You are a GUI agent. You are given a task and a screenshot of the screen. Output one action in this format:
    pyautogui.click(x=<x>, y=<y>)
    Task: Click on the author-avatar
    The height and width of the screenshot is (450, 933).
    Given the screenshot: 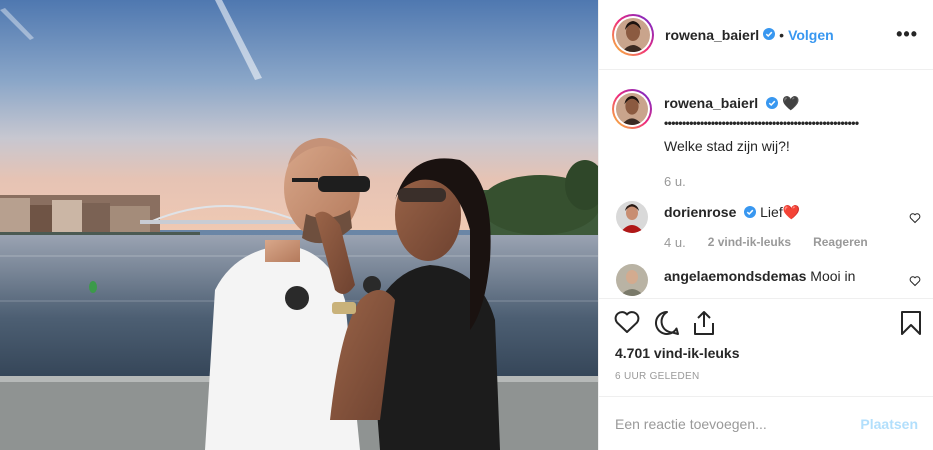 What is the action you would take?
    pyautogui.click(x=633, y=34)
    